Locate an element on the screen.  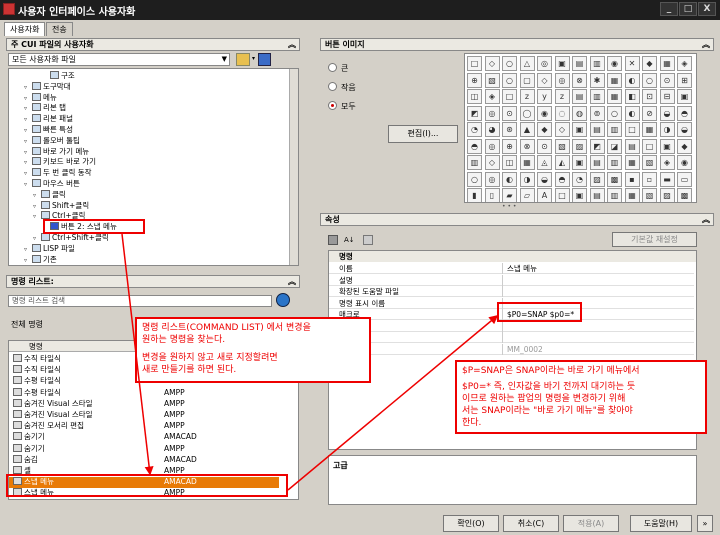
tree-item: ▿ 바로 가기 메뉴 is located at coordinates (56, 152).